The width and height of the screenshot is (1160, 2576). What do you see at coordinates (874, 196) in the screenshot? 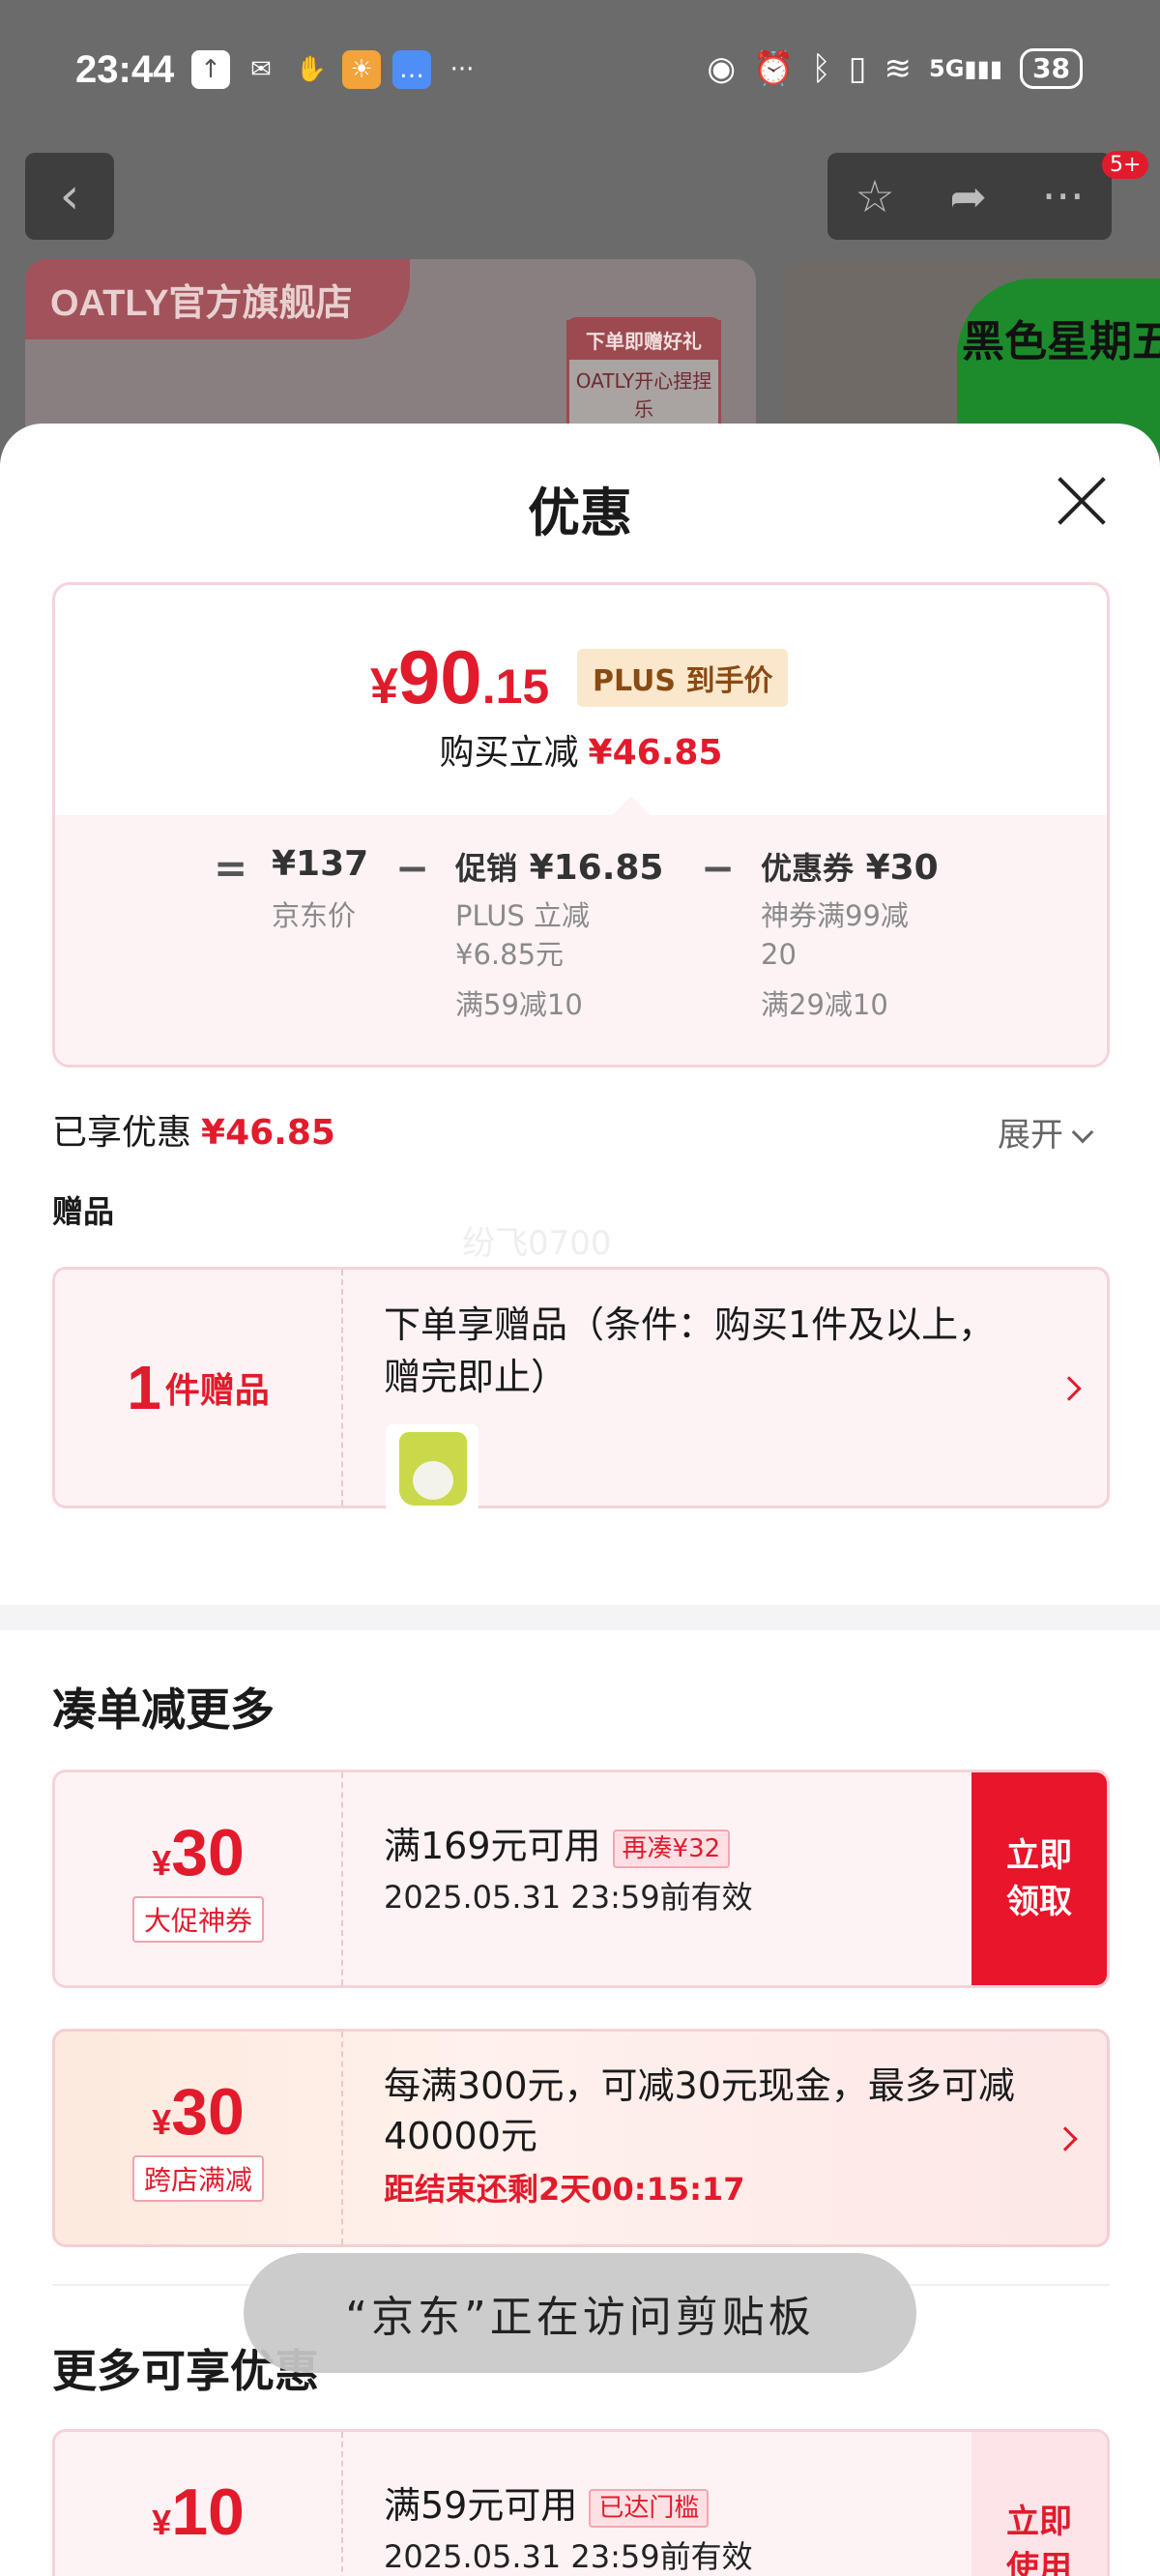
I see `favorite-icon: ☆` at bounding box center [874, 196].